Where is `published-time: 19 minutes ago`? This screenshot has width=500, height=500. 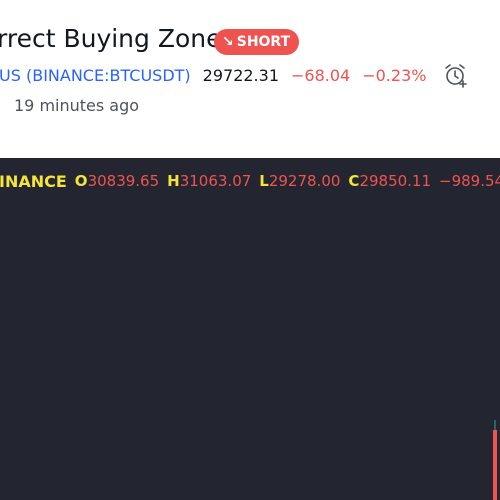
published-time: 19 minutes ago is located at coordinates (77, 105).